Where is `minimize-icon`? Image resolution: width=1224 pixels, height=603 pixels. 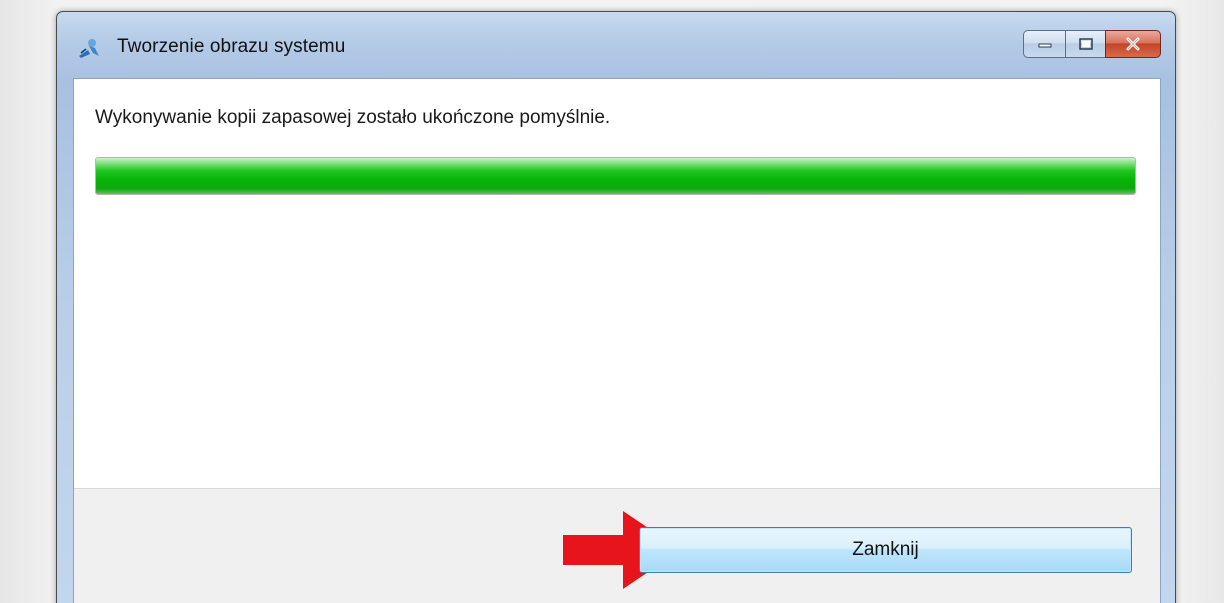 minimize-icon is located at coordinates (1044, 45).